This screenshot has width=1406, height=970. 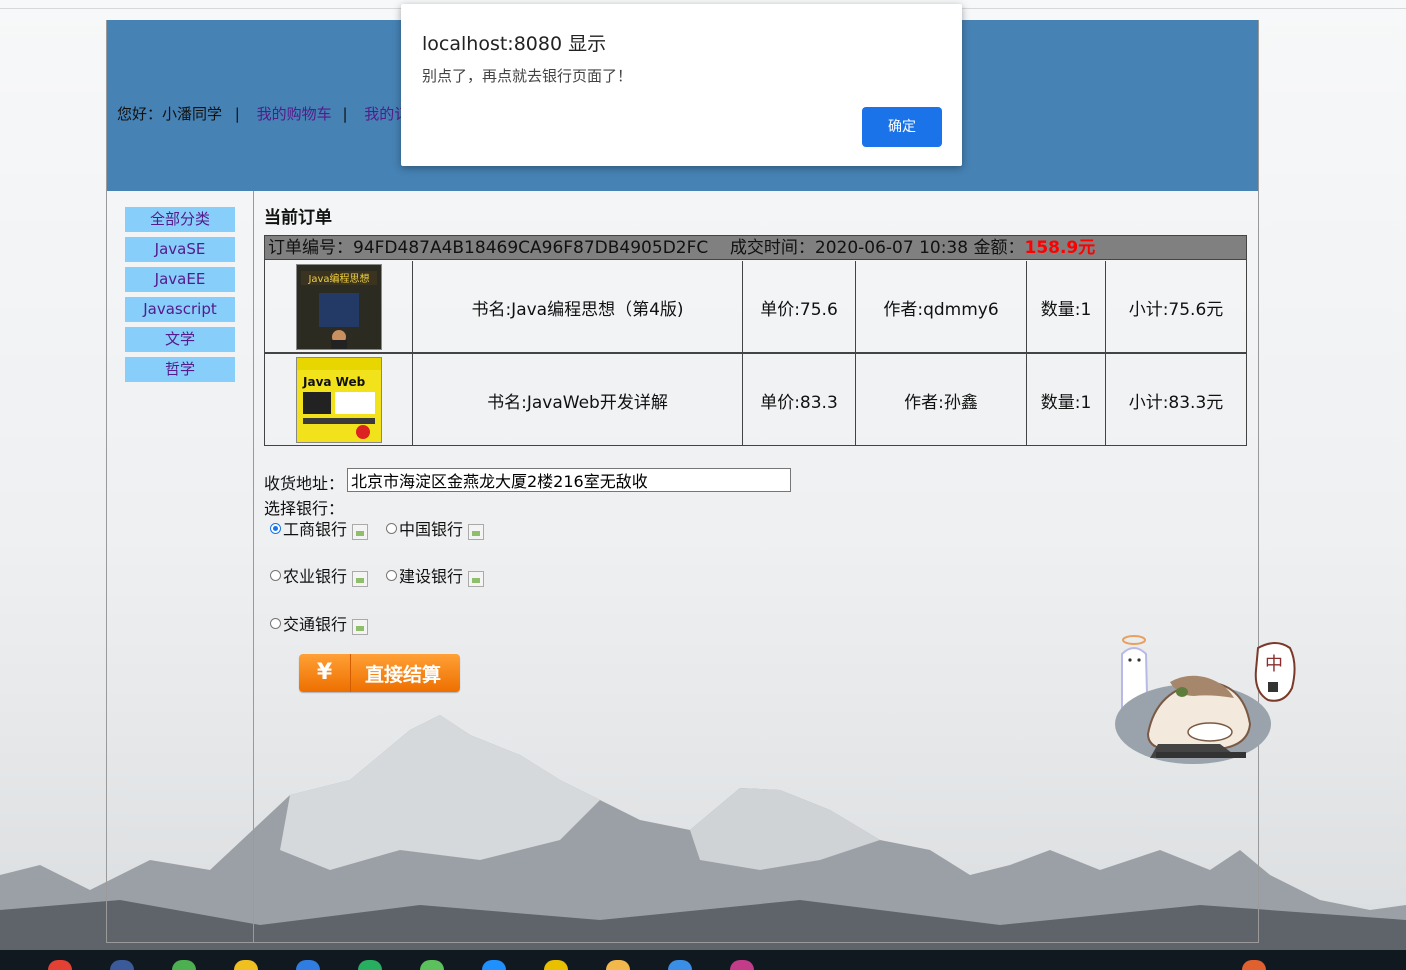 What do you see at coordinates (180, 249) in the screenshot?
I see `sidebar-item-javase: JavaSE` at bounding box center [180, 249].